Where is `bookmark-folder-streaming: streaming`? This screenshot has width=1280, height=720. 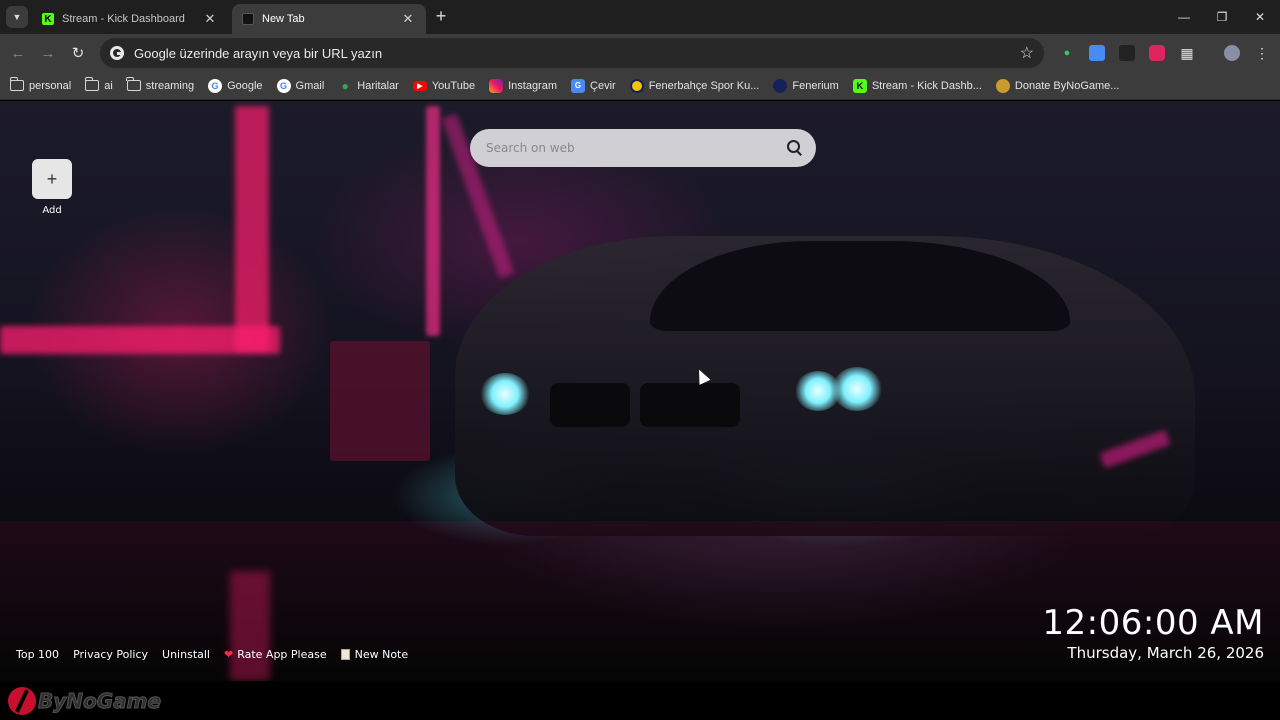
bookmark-folder-streaming: streaming is located at coordinates (160, 85).